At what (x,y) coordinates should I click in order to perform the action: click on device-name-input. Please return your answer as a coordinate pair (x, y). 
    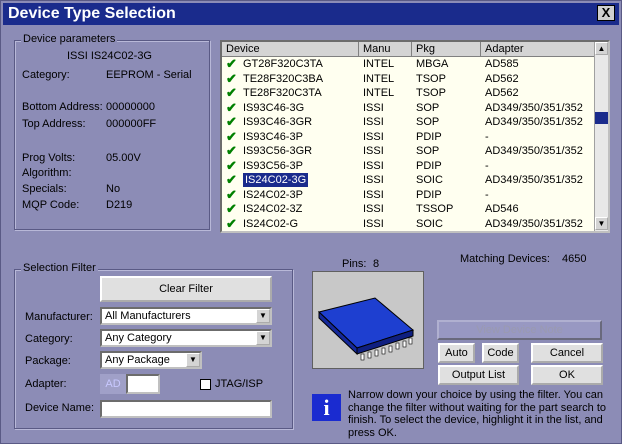
    Looking at the image, I should click on (186, 409).